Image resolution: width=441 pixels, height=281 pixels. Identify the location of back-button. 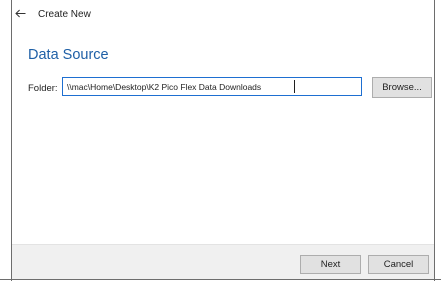
(20, 13).